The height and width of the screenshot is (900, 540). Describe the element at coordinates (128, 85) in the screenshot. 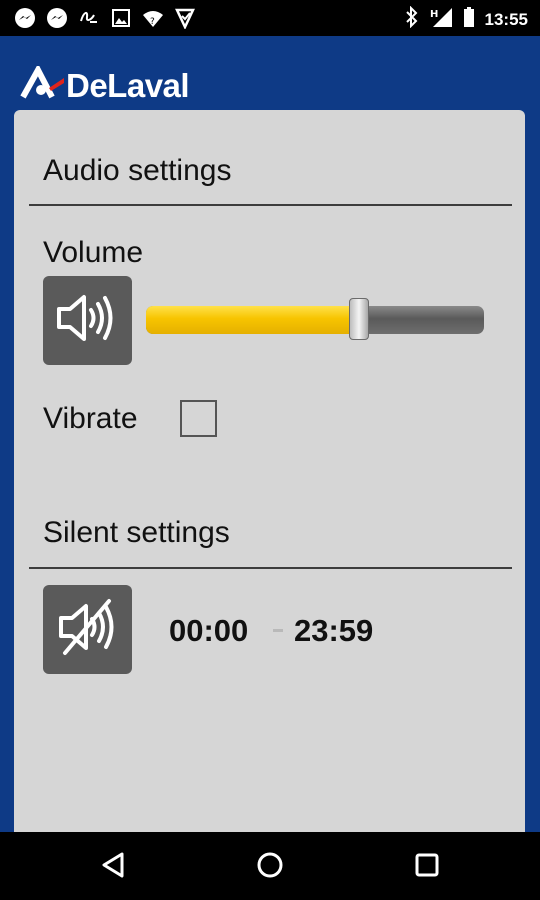

I see `brand-name: DeLaval` at that location.